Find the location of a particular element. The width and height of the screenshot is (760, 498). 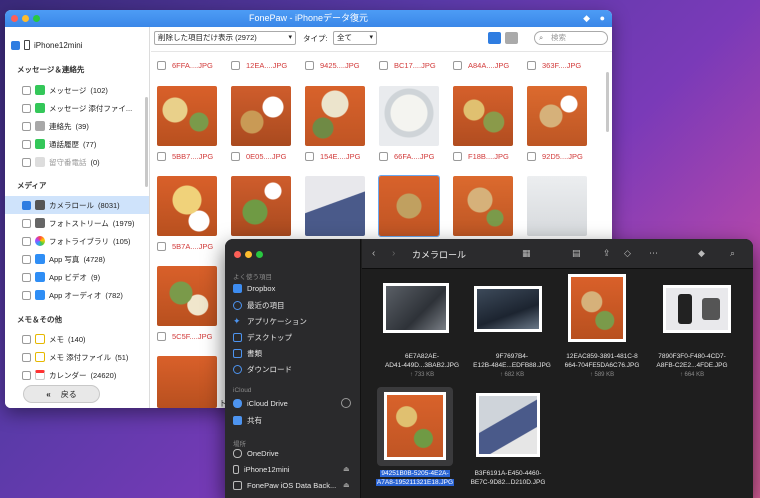

device-checkbox is located at coordinates (15, 45).